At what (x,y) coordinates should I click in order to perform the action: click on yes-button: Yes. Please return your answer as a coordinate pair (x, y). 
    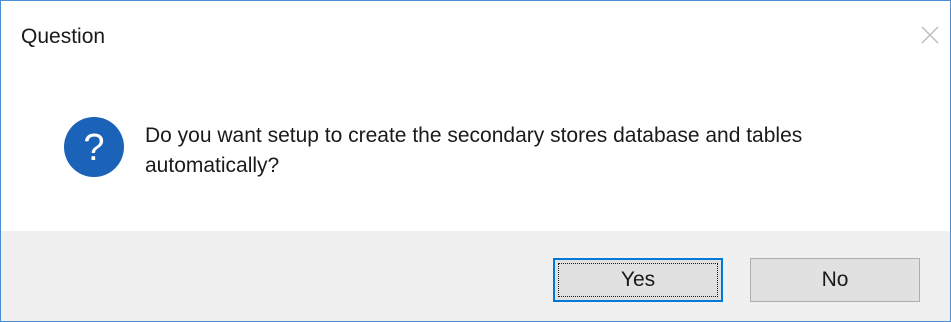
    Looking at the image, I should click on (638, 280).